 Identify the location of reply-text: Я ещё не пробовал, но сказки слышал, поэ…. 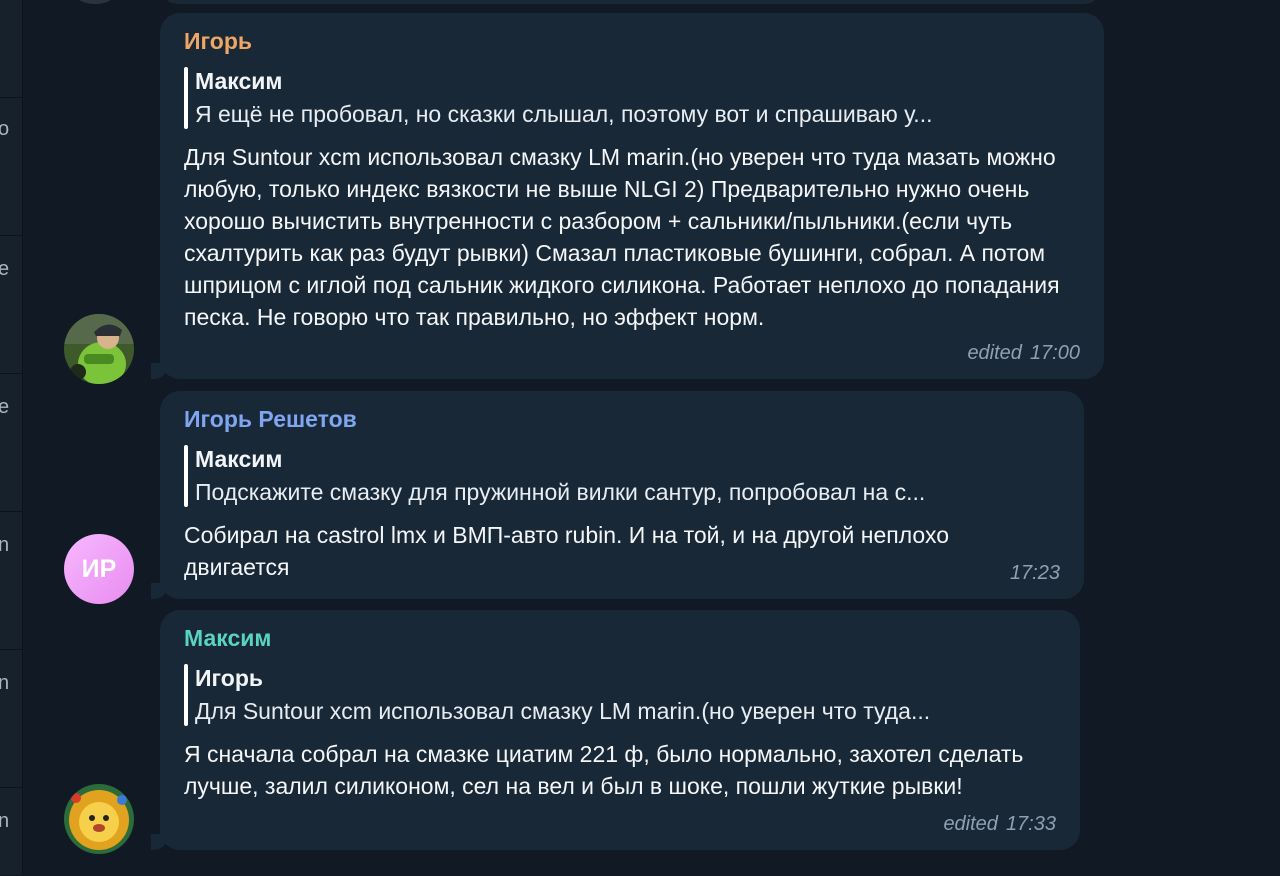
(564, 114).